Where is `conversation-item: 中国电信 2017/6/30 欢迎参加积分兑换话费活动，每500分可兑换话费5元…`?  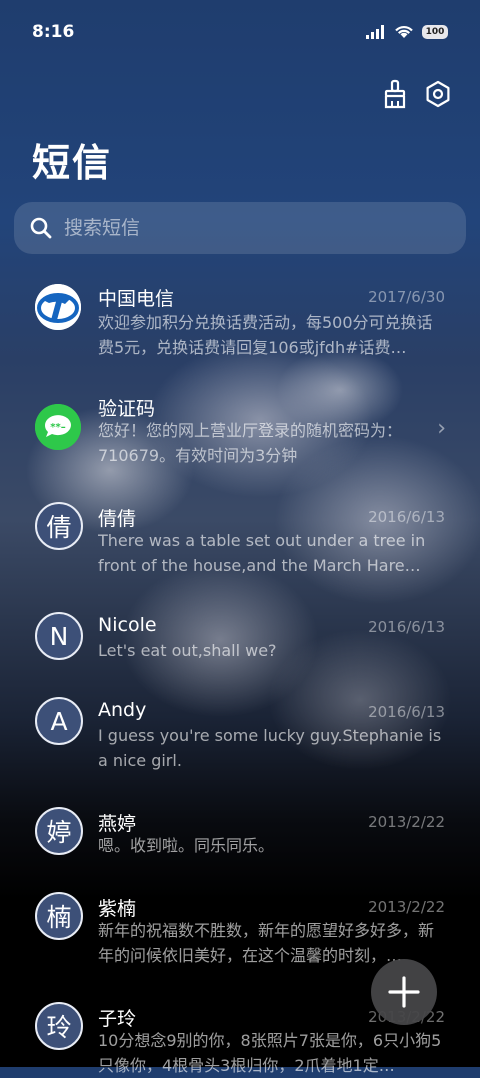 conversation-item: 中国电信 2017/6/30 欢迎参加积分兑换话费活动，每500分可兑换话费5元… is located at coordinates (240, 332).